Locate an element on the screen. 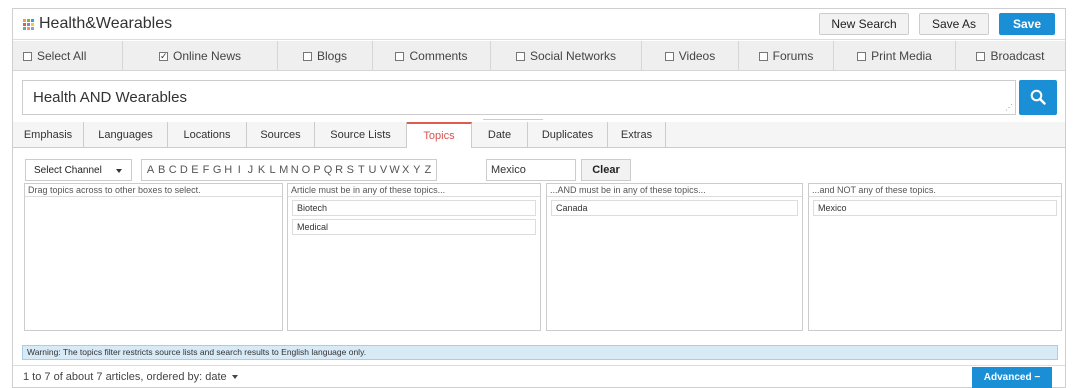 This screenshot has width=1078, height=388. topic-item: Biotech is located at coordinates (414, 208).